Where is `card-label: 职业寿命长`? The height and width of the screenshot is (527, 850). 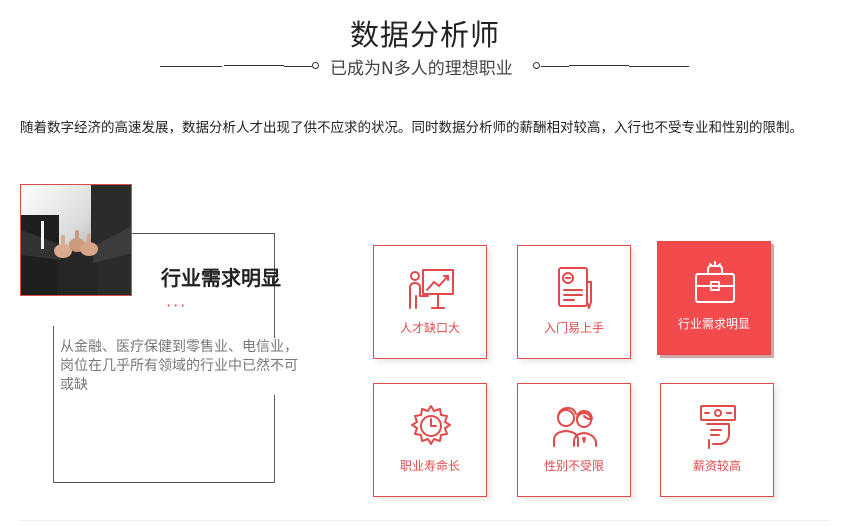 card-label: 职业寿命长 is located at coordinates (429, 466).